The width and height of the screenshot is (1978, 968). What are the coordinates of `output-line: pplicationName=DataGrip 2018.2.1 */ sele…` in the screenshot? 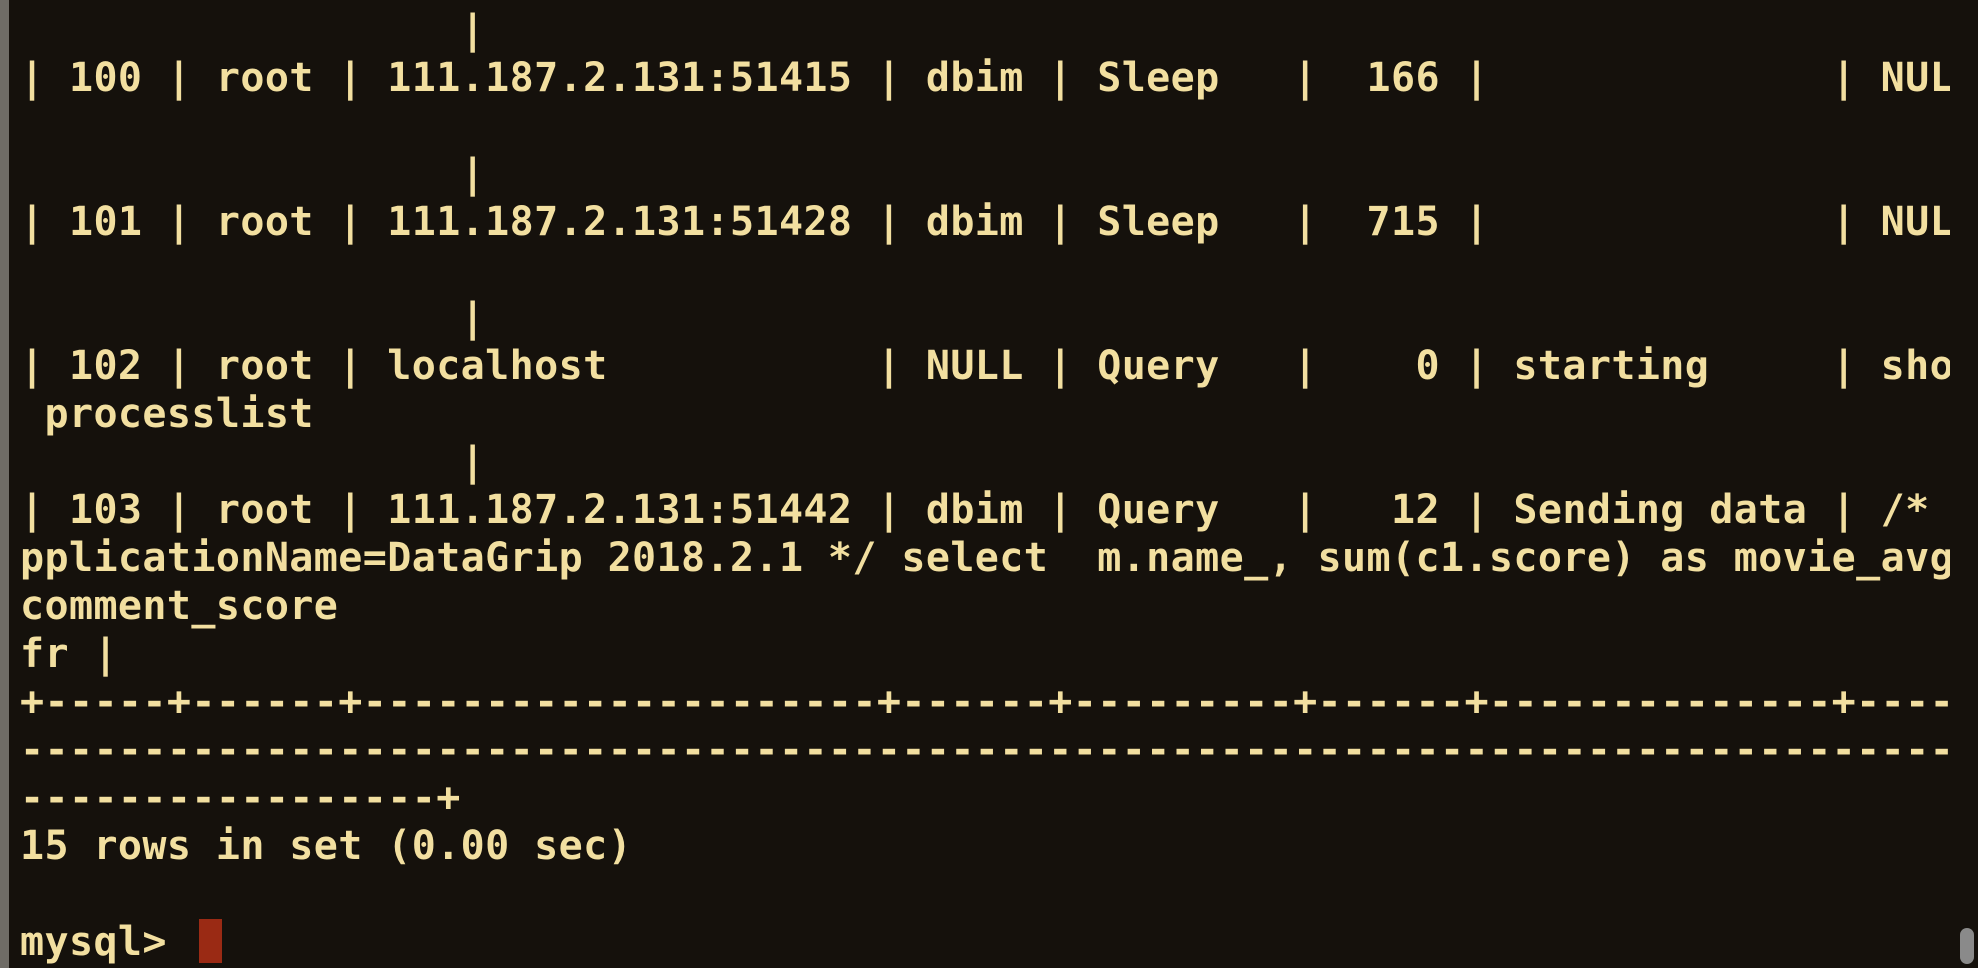 It's located at (985, 558).